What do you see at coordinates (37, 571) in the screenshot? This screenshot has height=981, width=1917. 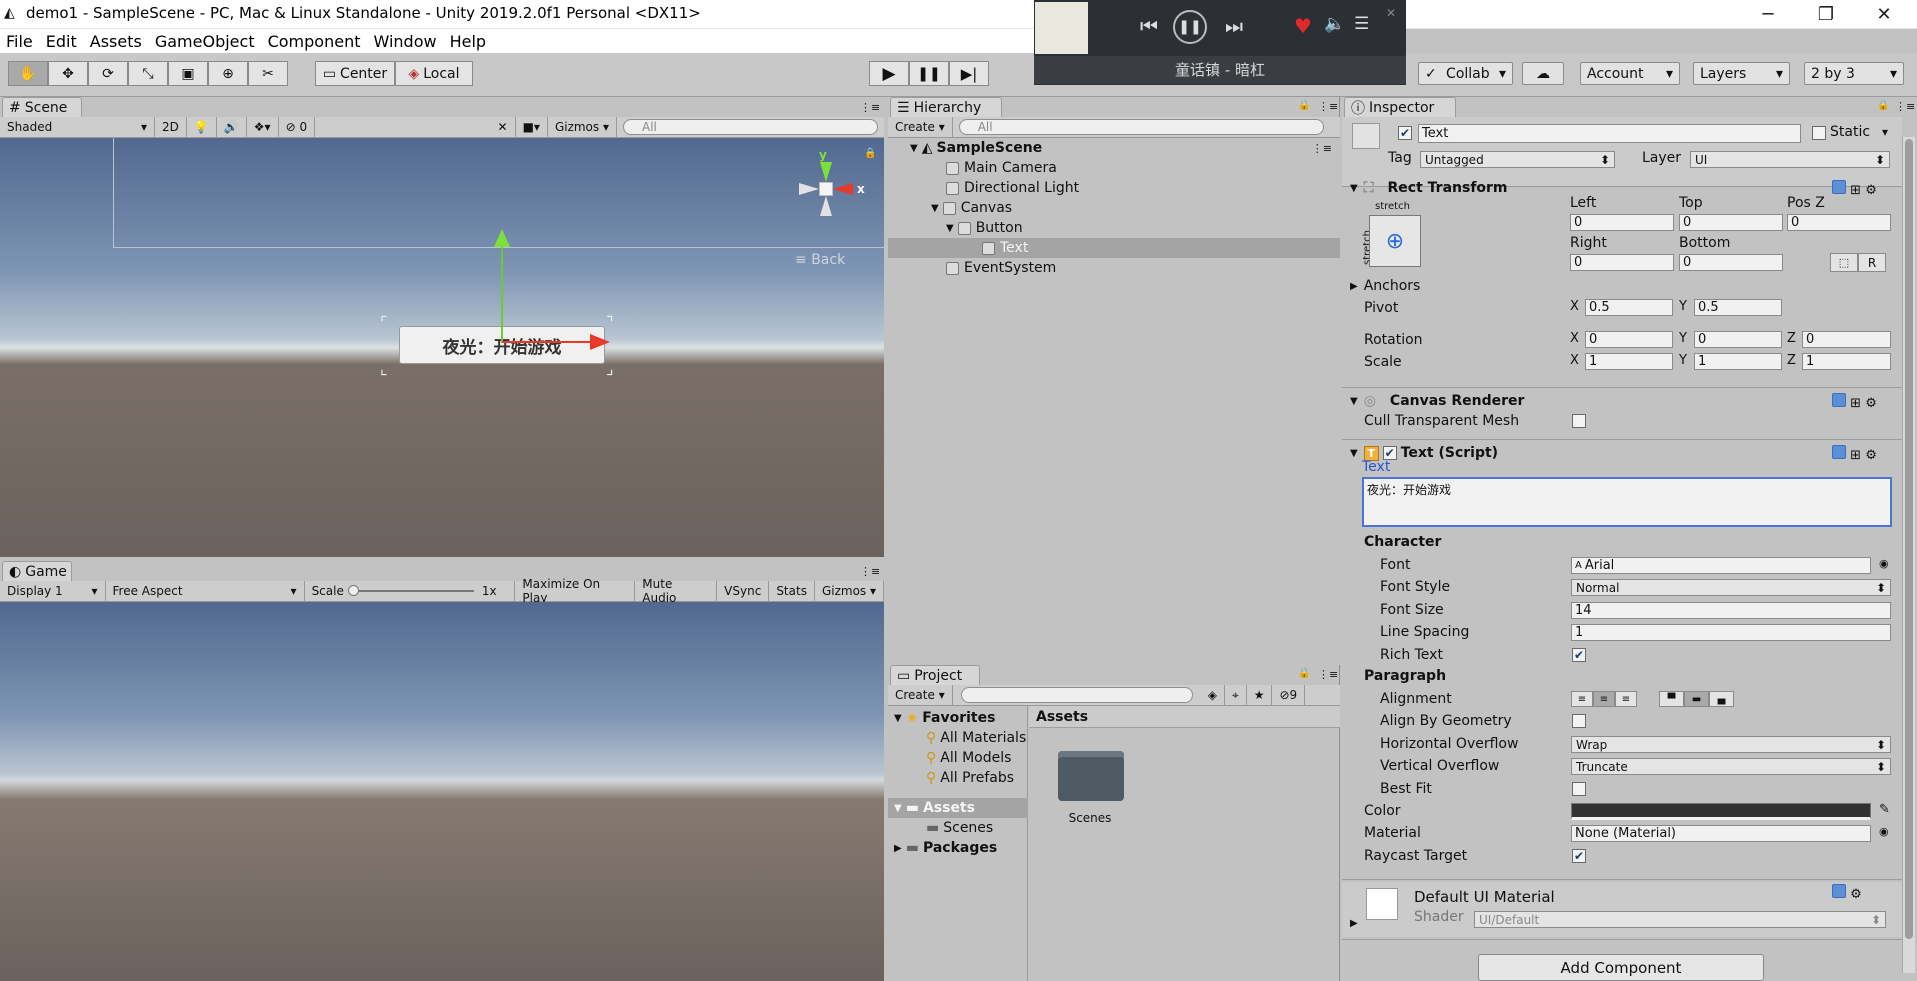 I see `tab-game: ◐ Game` at bounding box center [37, 571].